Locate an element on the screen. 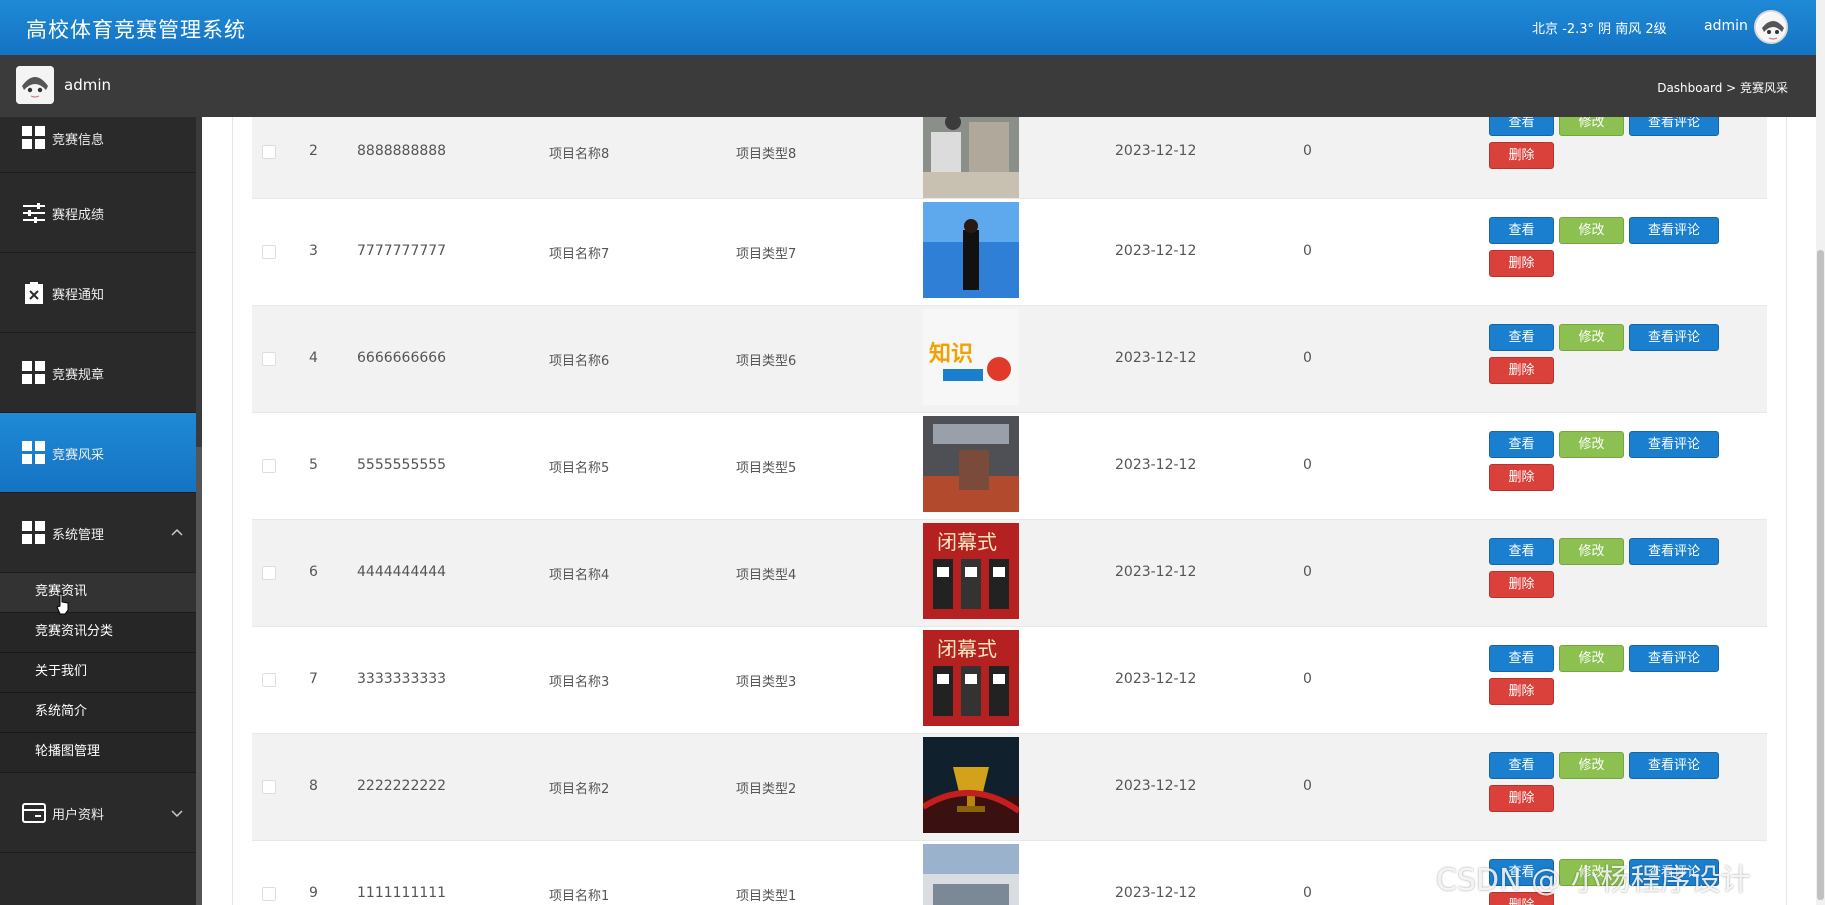 Image resolution: width=1825 pixels, height=905 pixels. row-thumbnail: 知识 is located at coordinates (971, 357).